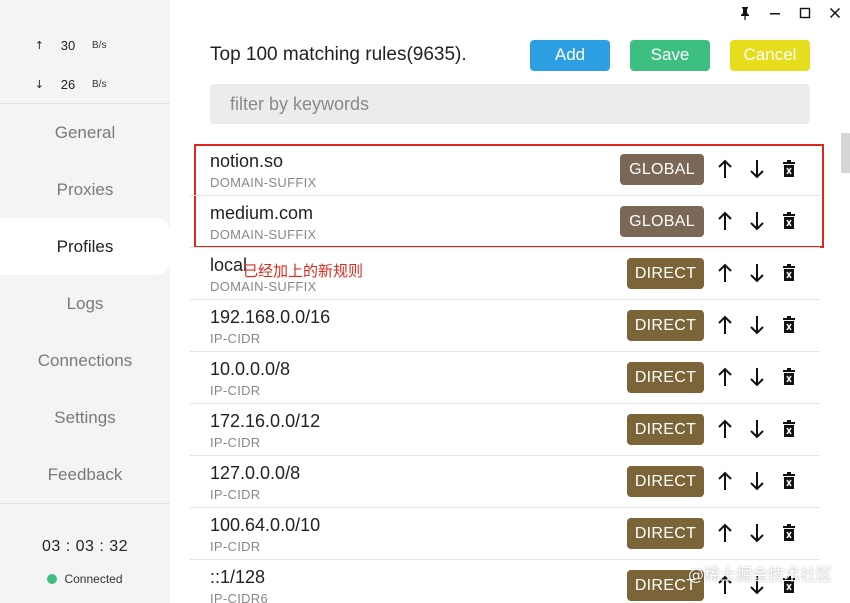 The width and height of the screenshot is (850, 603). I want to click on rule-row: medium.com DOMAIN-SUFFIX GLOBAL, so click(505, 222).